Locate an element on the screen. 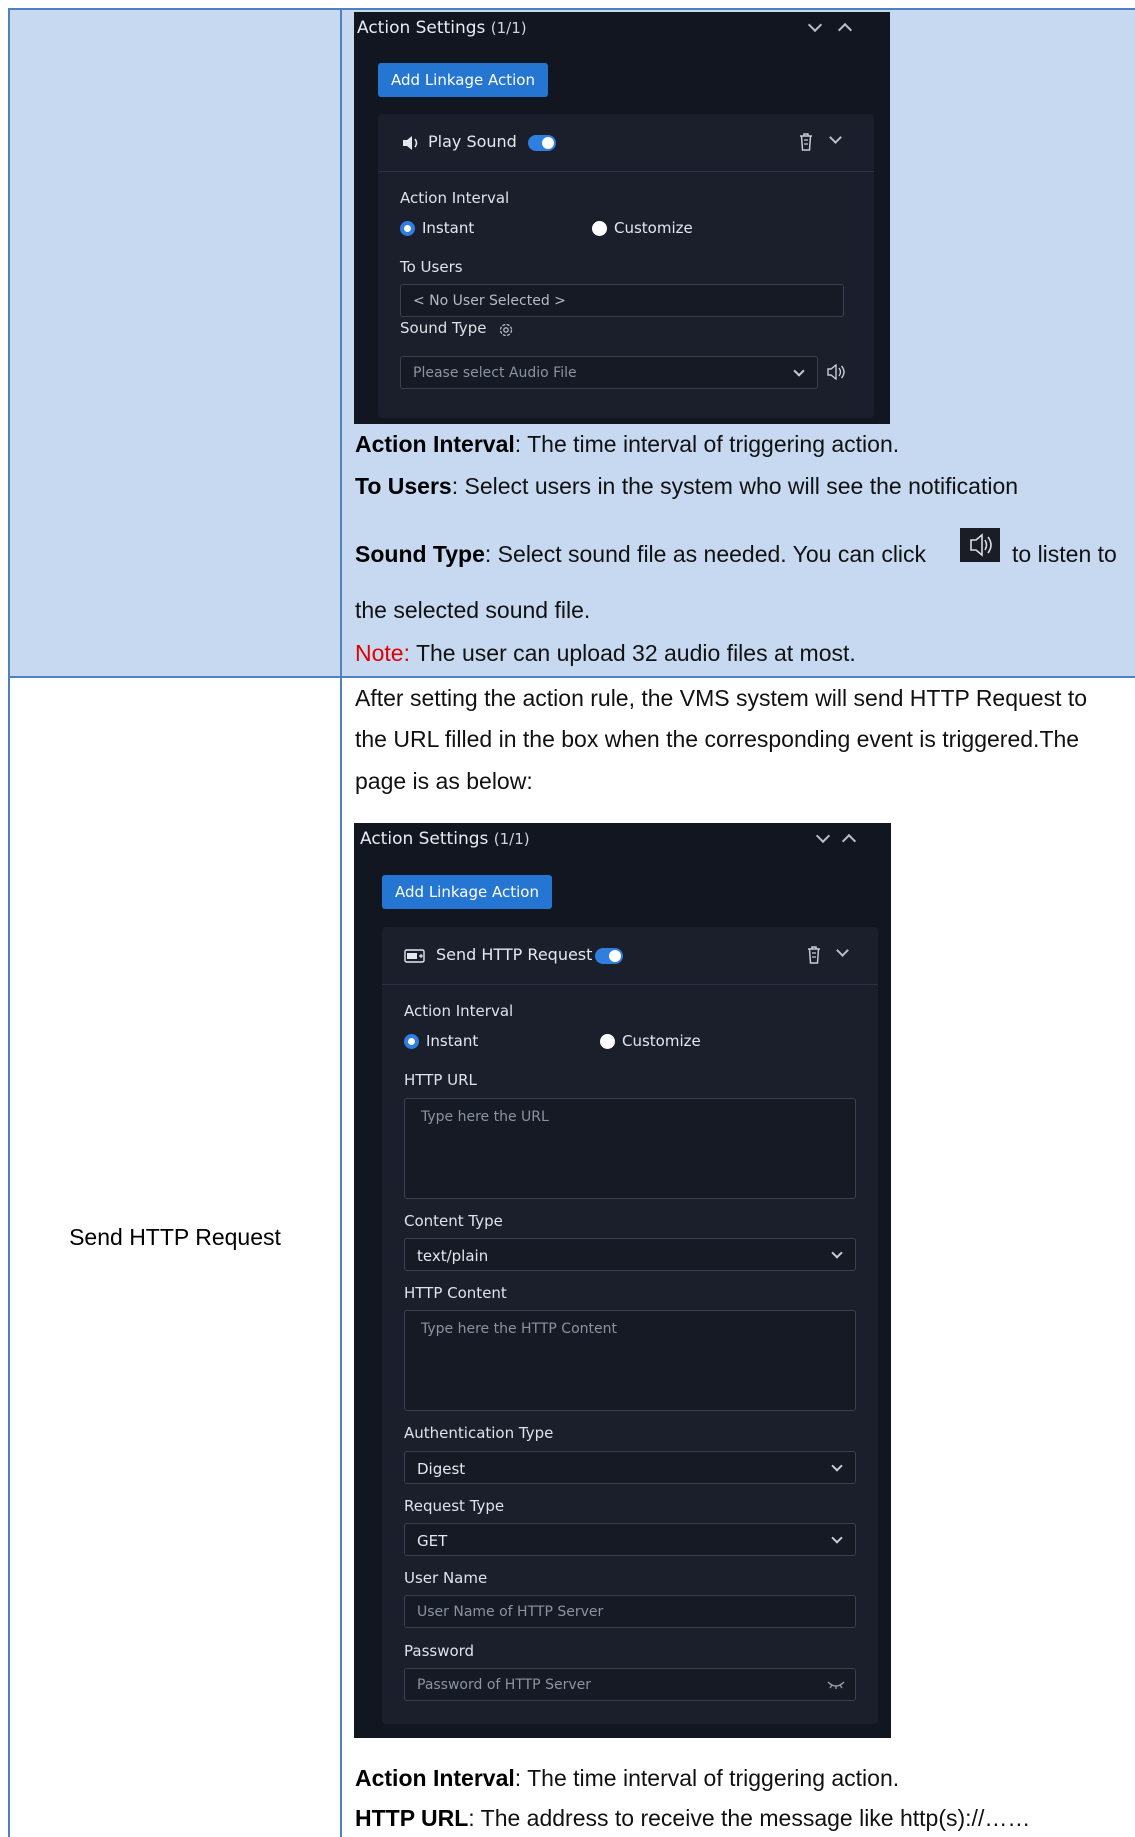 Image resolution: width=1135 pixels, height=1837 pixels. to-users-field: < No User Selected > is located at coordinates (622, 300).